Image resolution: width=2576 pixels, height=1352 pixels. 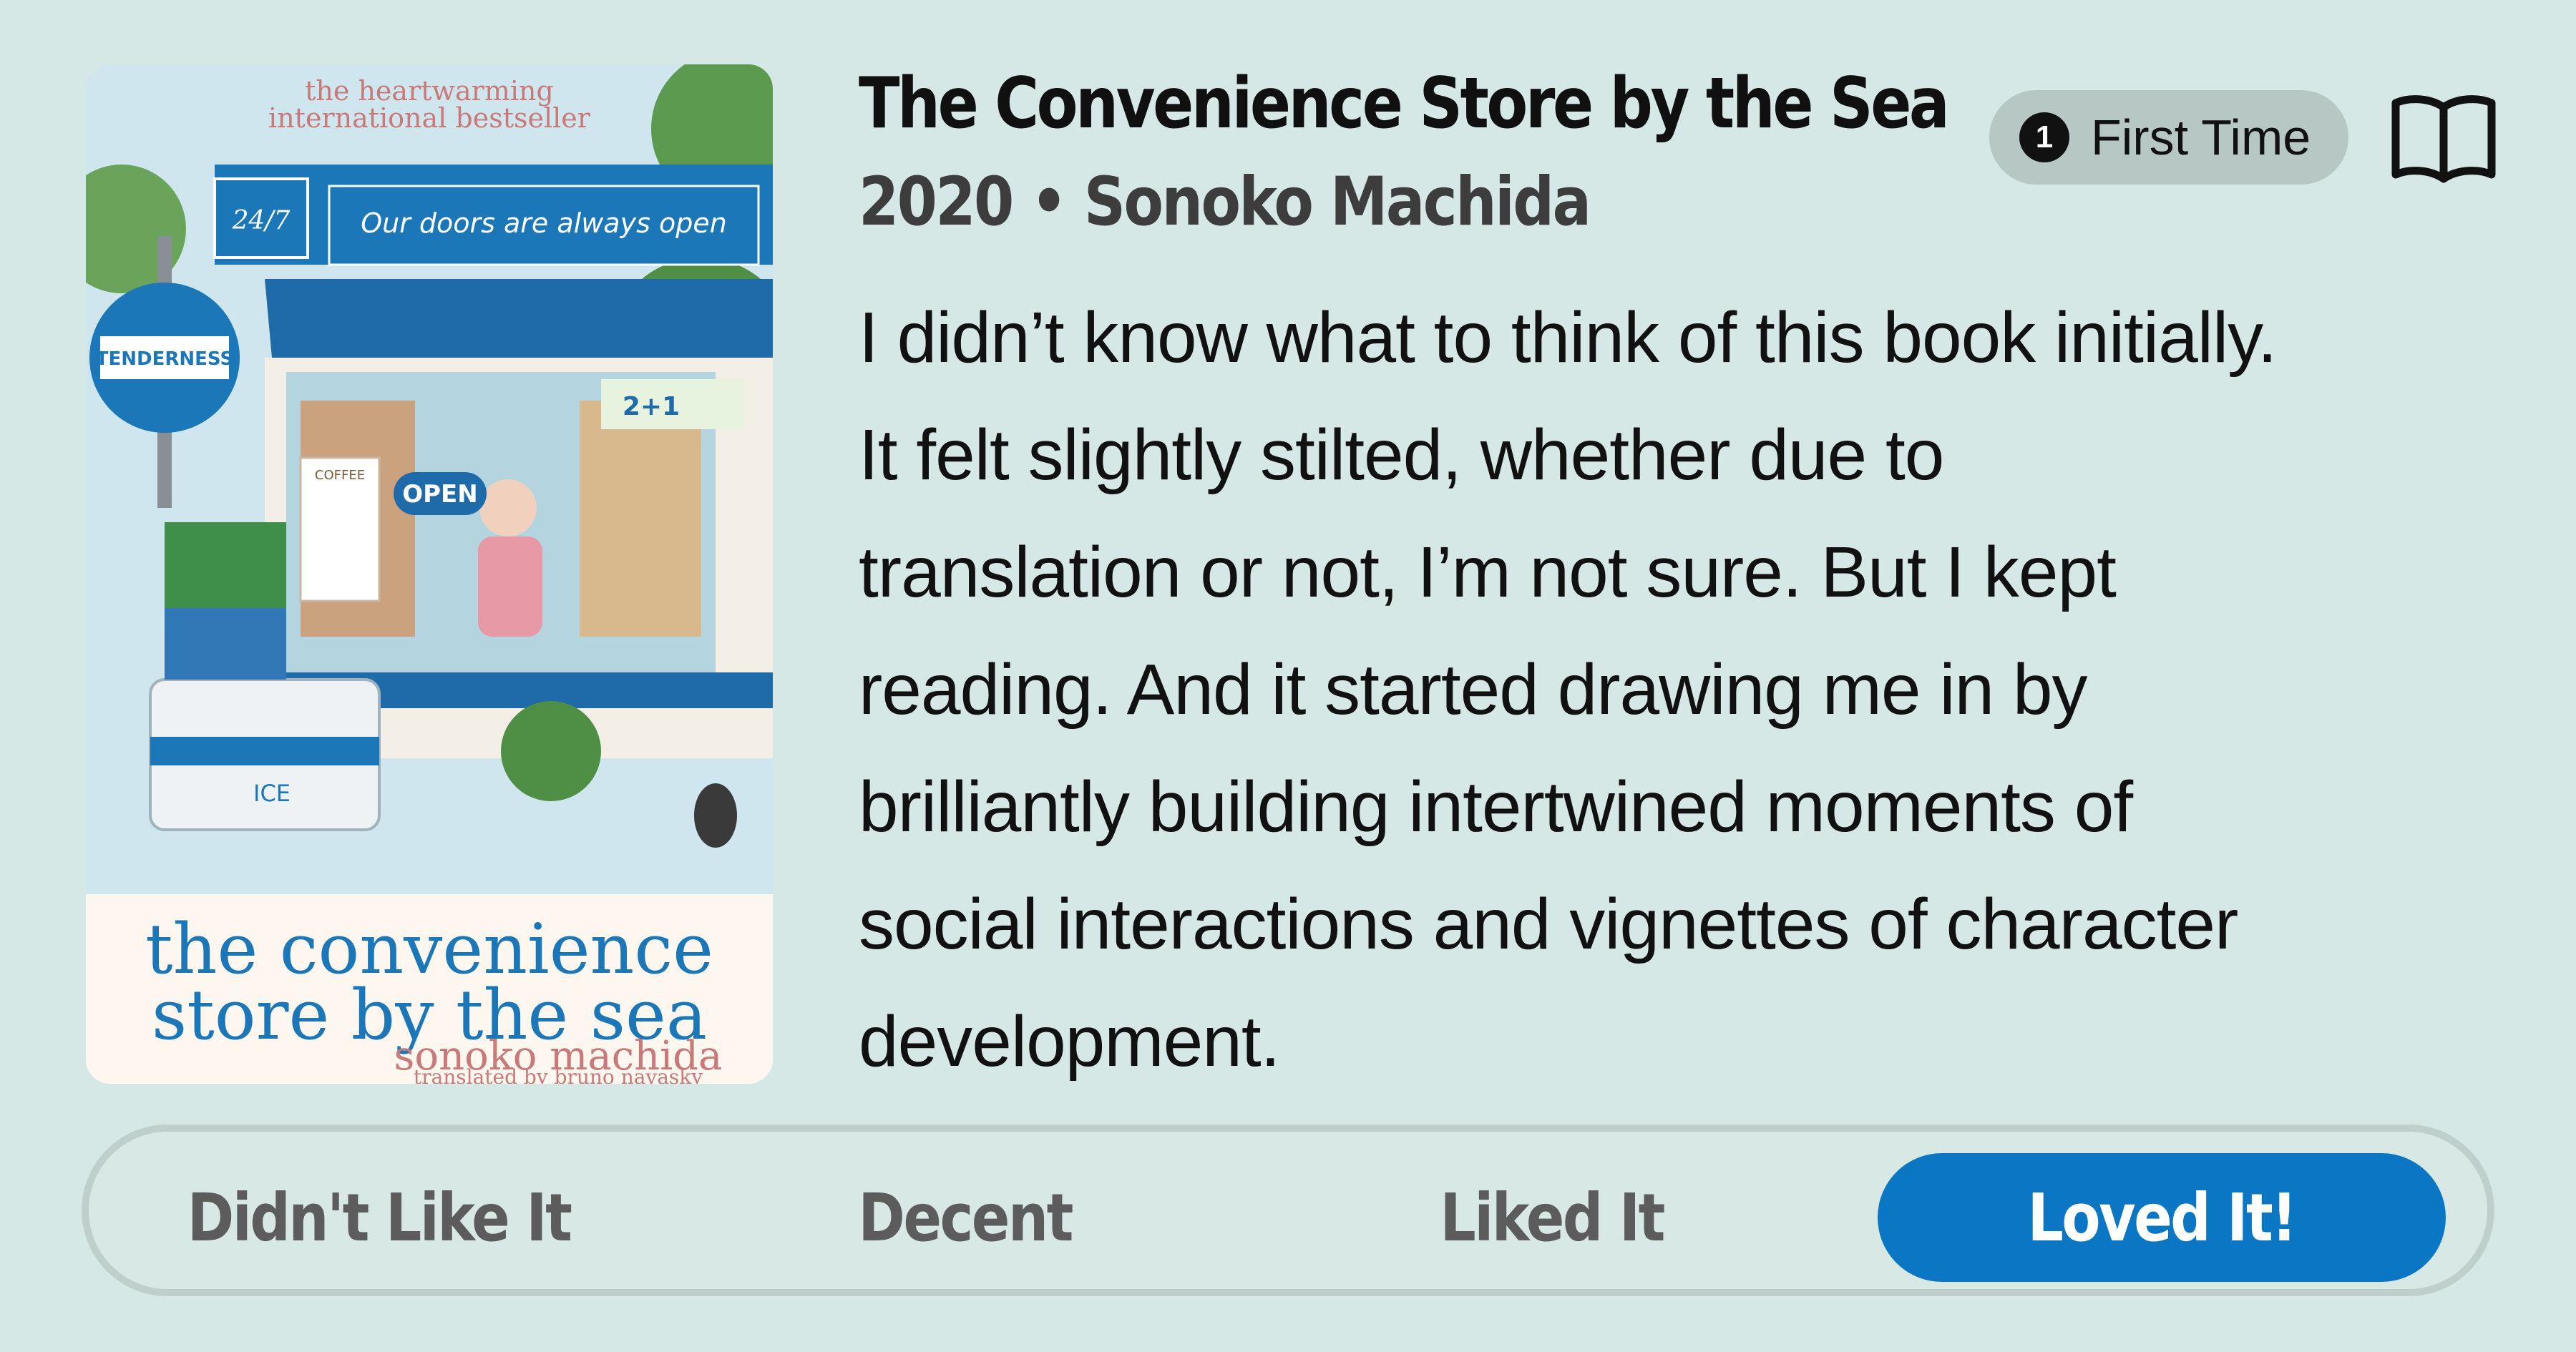 I want to click on review-line: reading. And it started drawing me in by, so click(x=1473, y=690).